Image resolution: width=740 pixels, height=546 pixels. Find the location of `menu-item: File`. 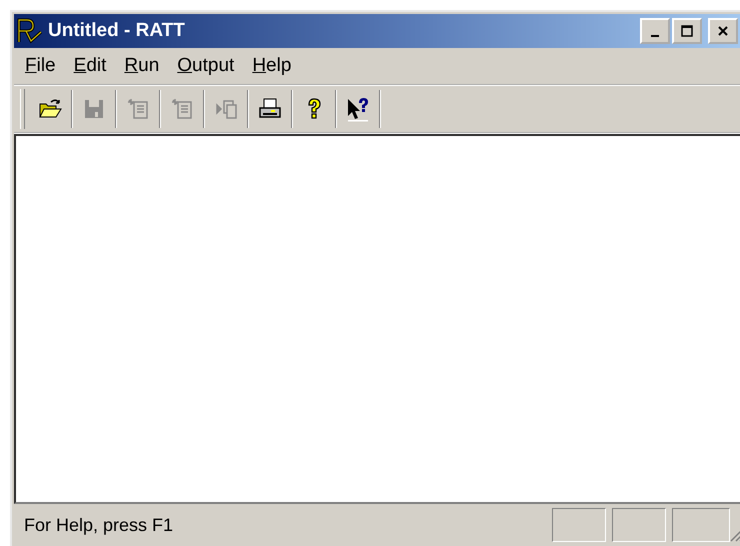

menu-item: File is located at coordinates (40, 66).